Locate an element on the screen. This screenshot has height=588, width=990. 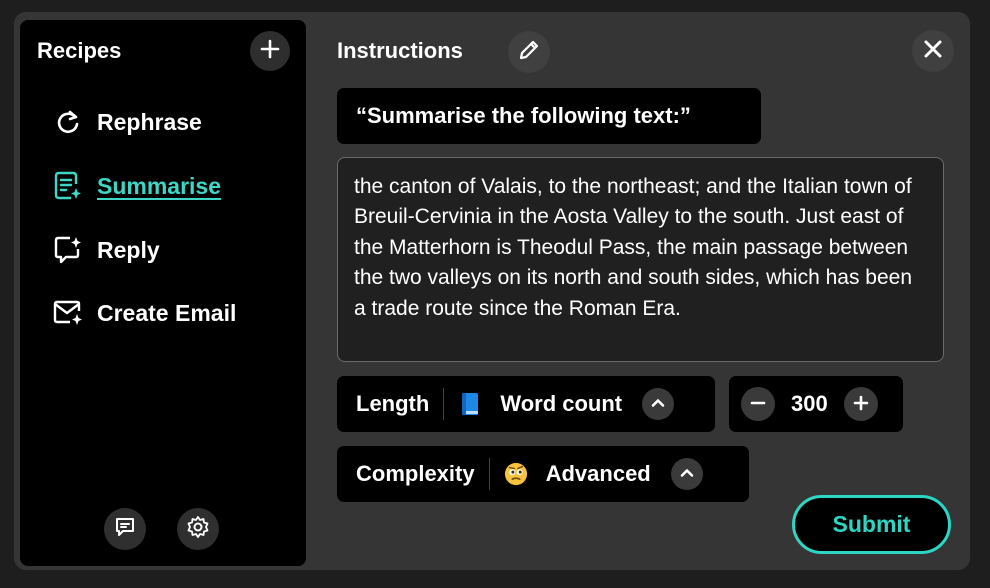
sidebar-item-rephrase: Rephrase is located at coordinates (127, 122).